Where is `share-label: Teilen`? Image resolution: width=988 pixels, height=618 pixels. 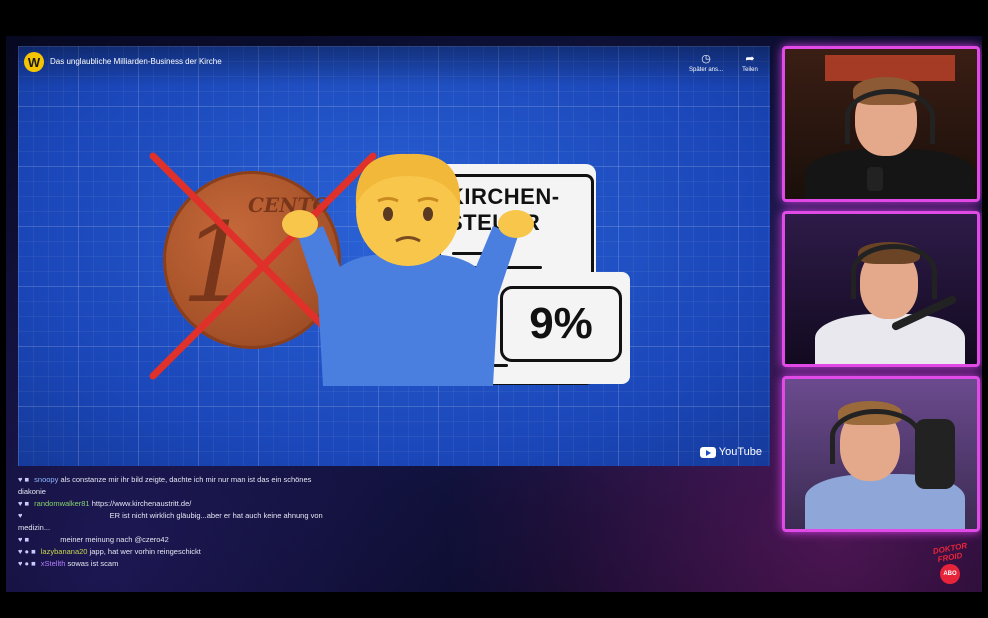
share-label: Teilen is located at coordinates (750, 70).